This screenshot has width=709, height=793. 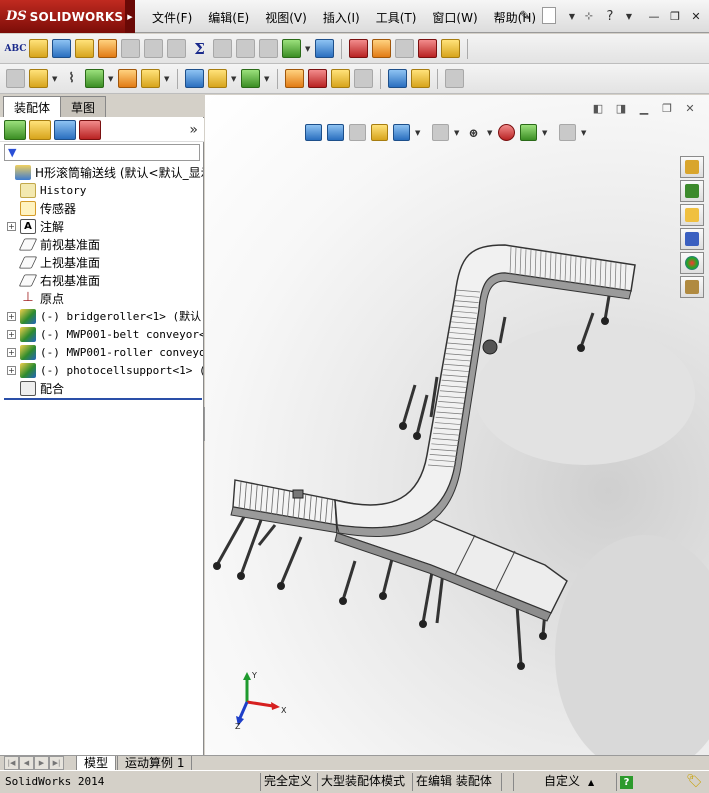 What do you see at coordinates (396, 17) in the screenshot?
I see `menu-tools: 工具(T)` at bounding box center [396, 17].